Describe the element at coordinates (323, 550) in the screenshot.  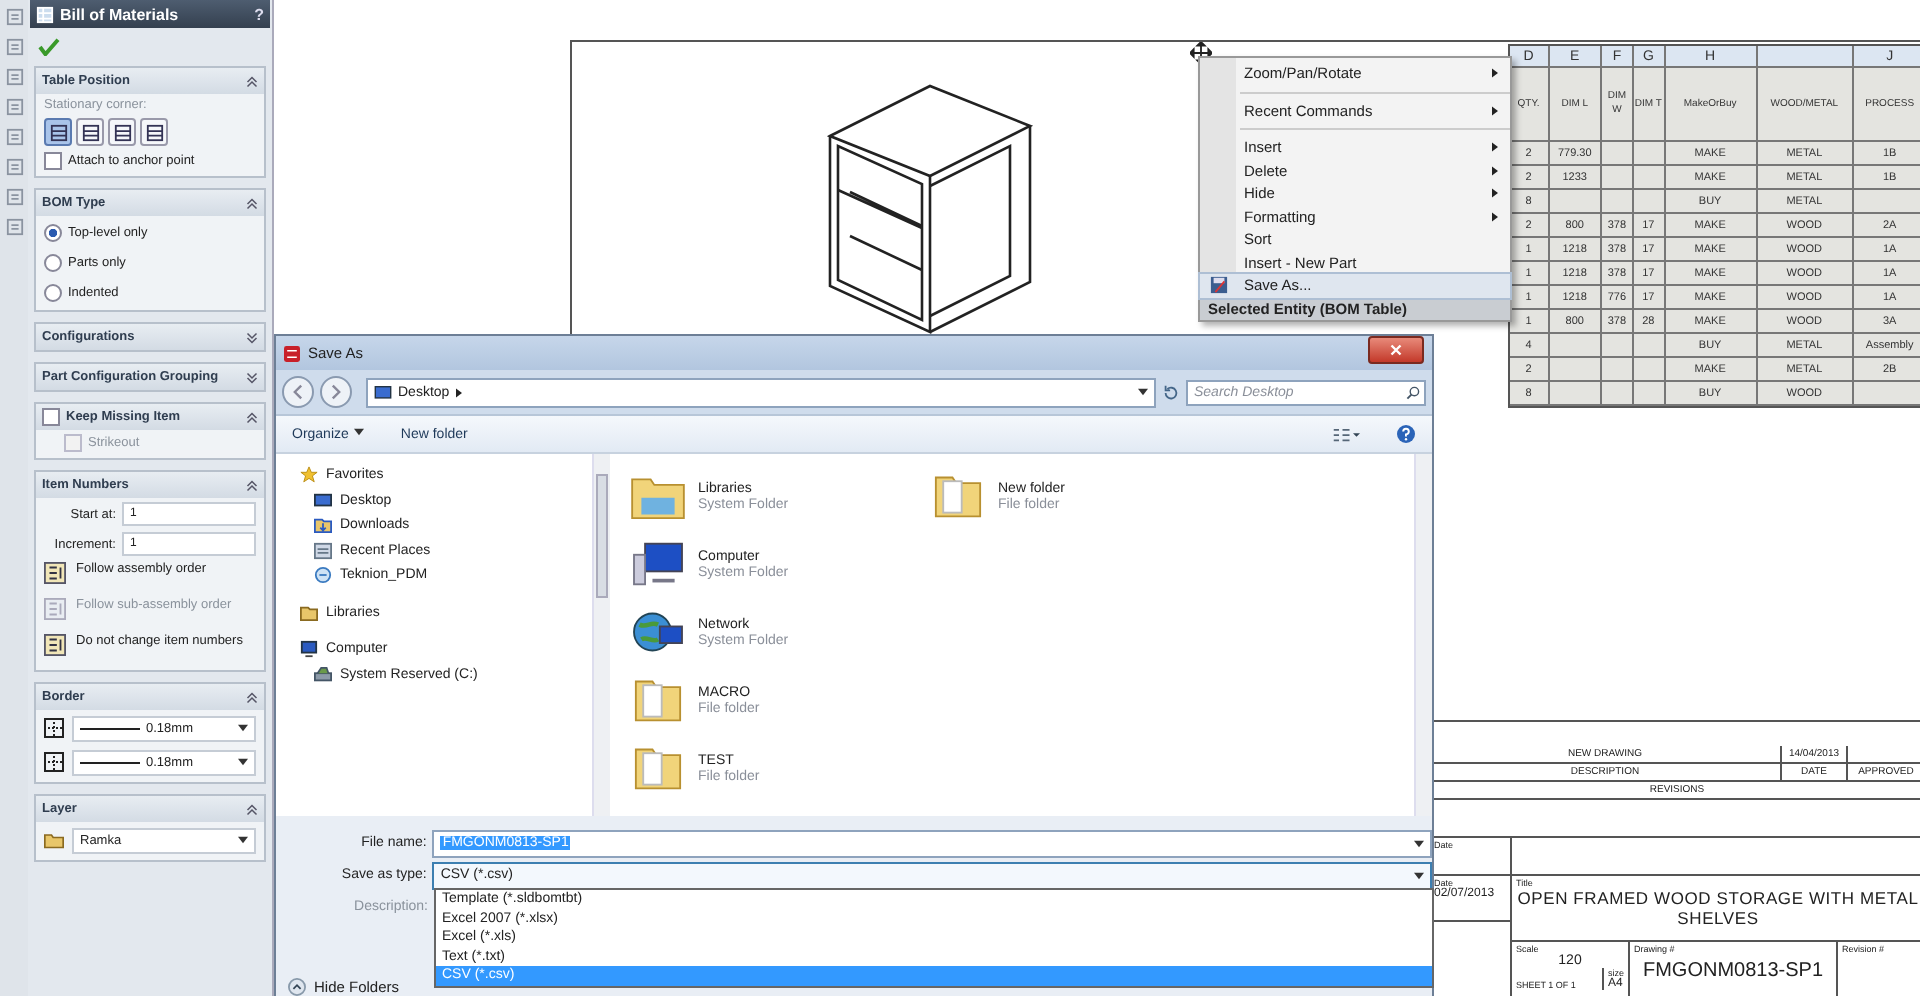
I see `recent-places-icon` at that location.